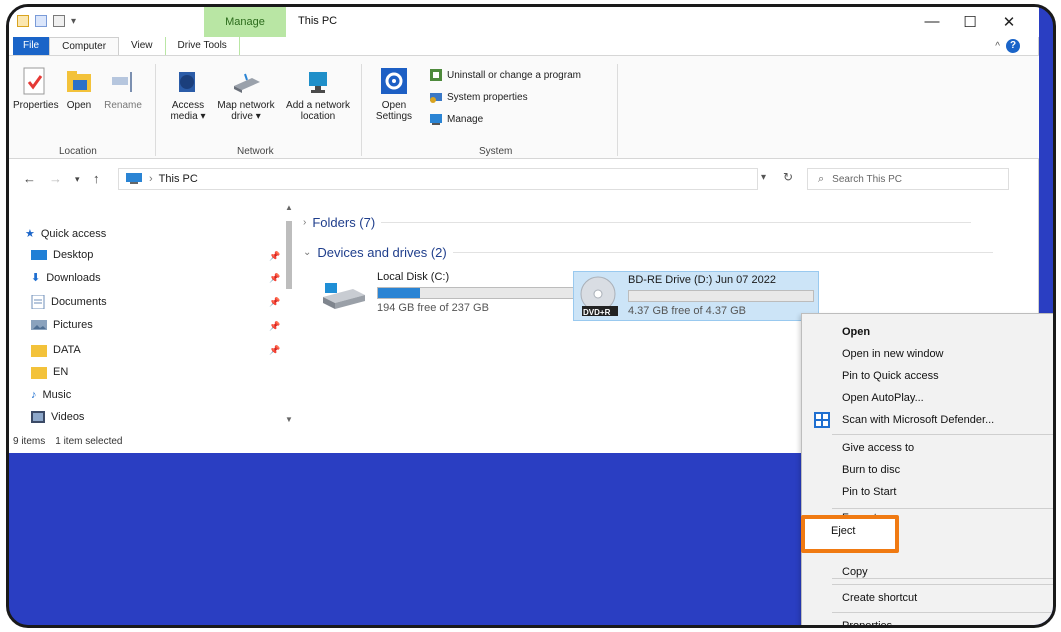 The image size is (1061, 632). Describe the element at coordinates (134, 178) in the screenshot. I see `this-pc-icon` at that location.